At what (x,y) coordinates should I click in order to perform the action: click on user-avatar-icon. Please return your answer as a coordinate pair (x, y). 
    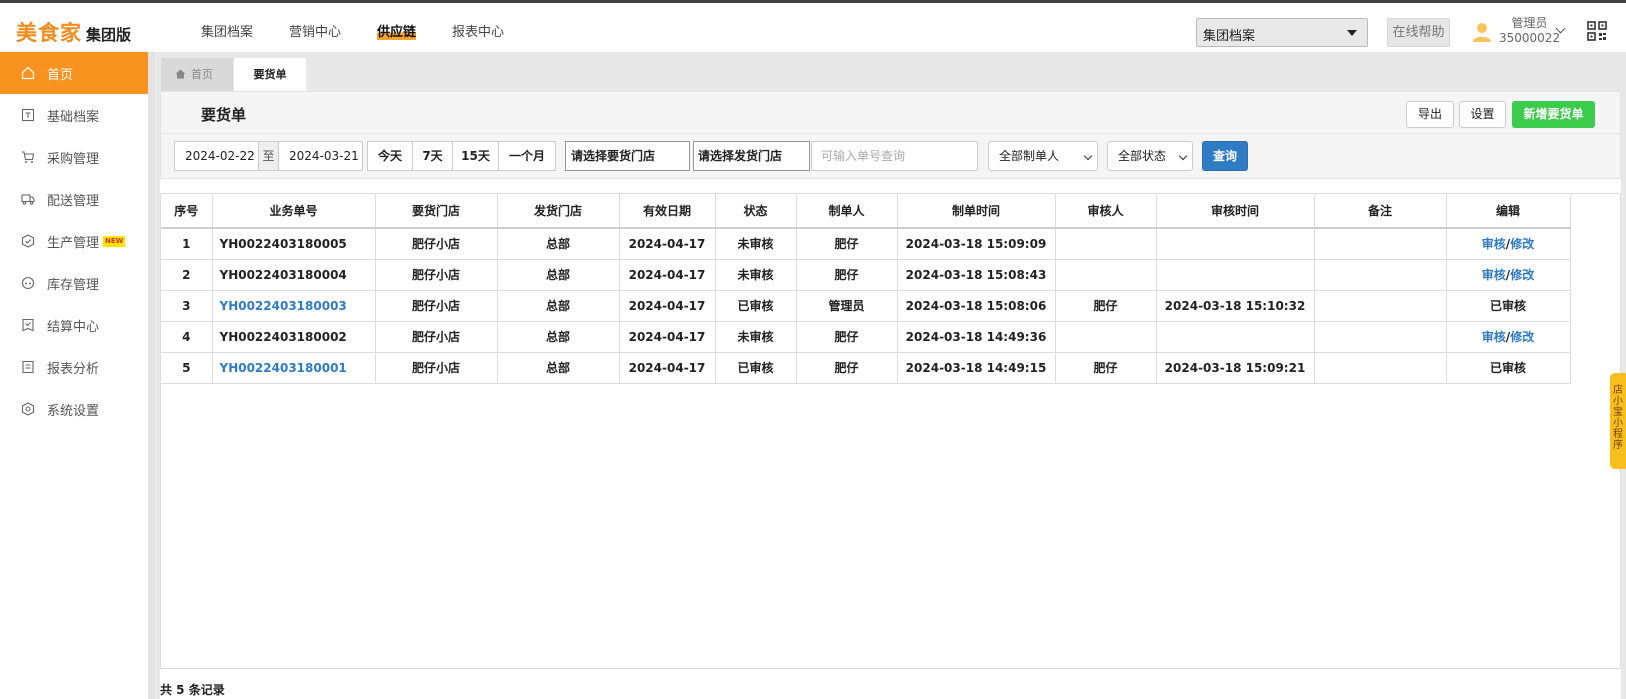
    Looking at the image, I should click on (1482, 32).